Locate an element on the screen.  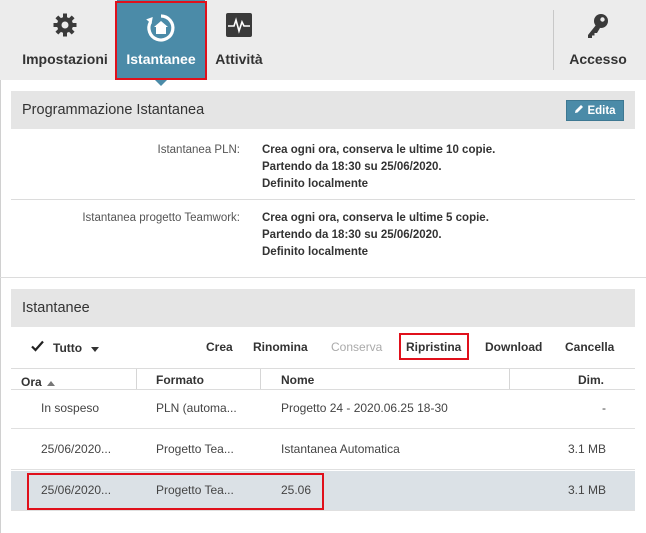
restore-button-highlight is located at coordinates (434, 346).